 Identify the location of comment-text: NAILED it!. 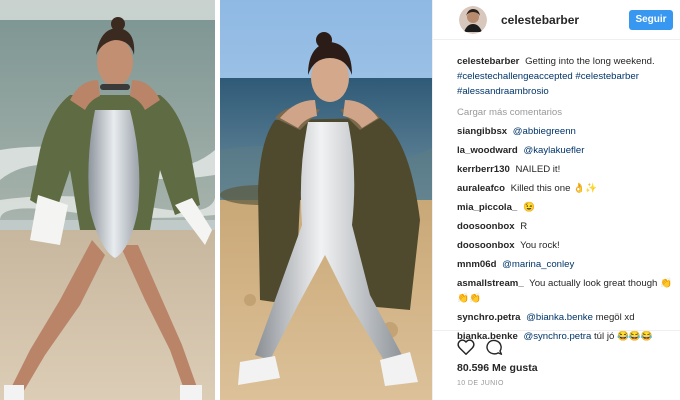
(538, 169).